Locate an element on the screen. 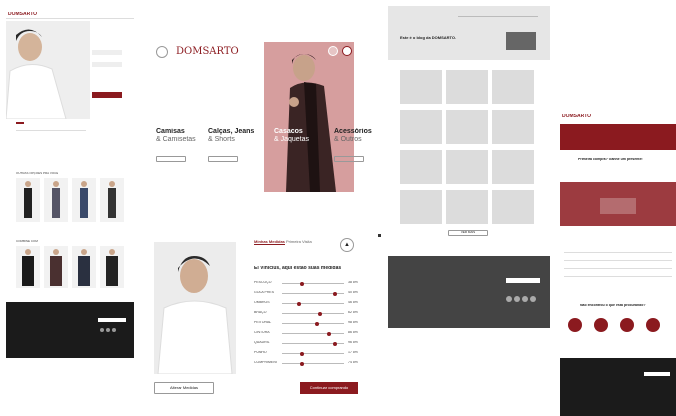  favorite-icon is located at coordinates (333, 51).